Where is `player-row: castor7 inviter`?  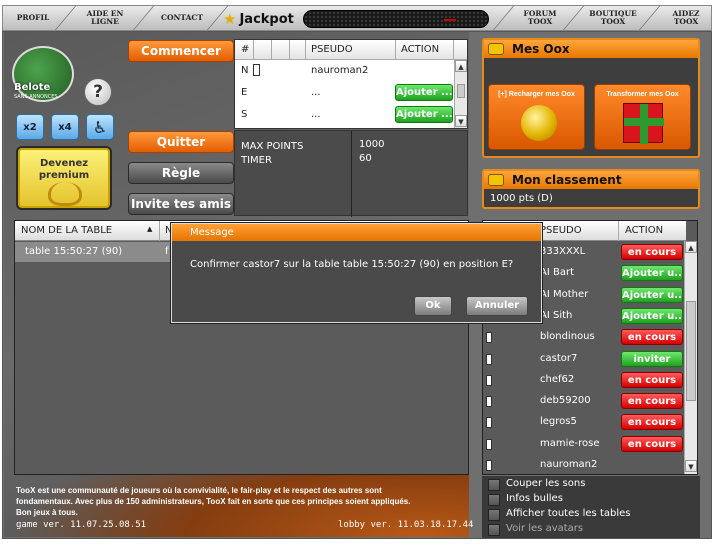 player-row: castor7 inviter is located at coordinates (584, 359).